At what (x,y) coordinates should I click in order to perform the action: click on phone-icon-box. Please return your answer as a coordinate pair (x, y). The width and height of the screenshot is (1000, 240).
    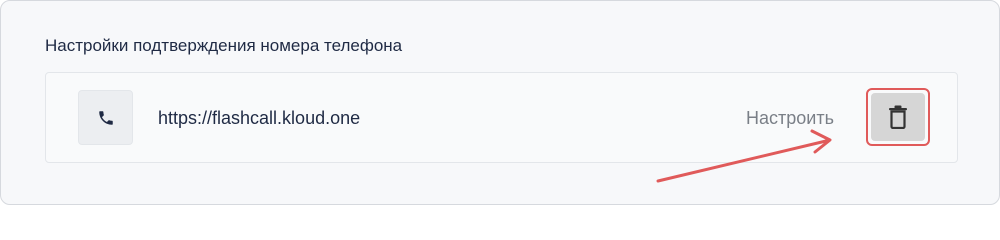
    Looking at the image, I should click on (105, 117).